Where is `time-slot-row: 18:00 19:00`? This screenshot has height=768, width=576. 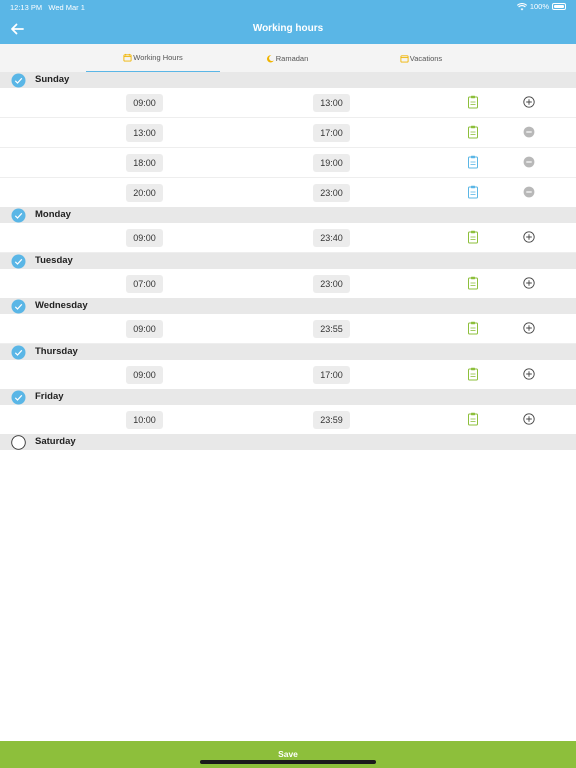
time-slot-row: 18:00 19:00 is located at coordinates (288, 163).